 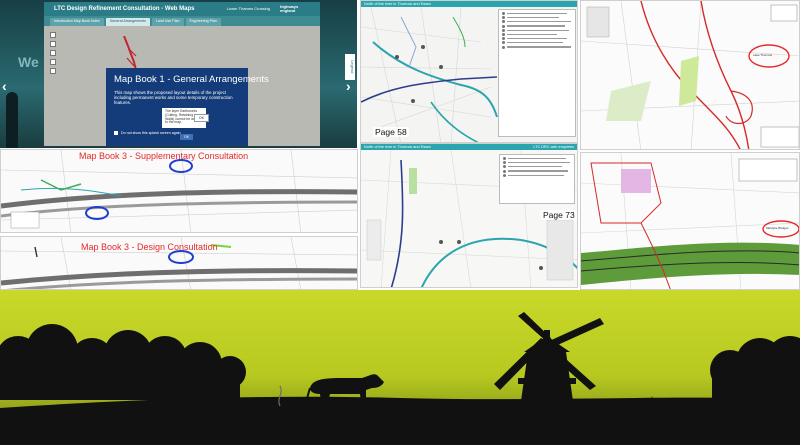 I want to click on backdrop-text: We, so click(x=28, y=62).